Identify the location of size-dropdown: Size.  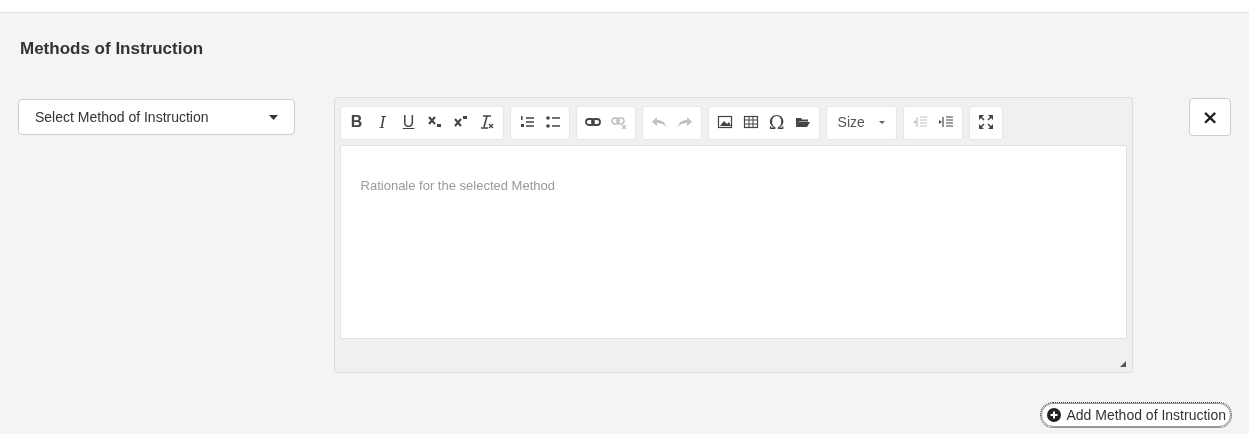
(861, 122).